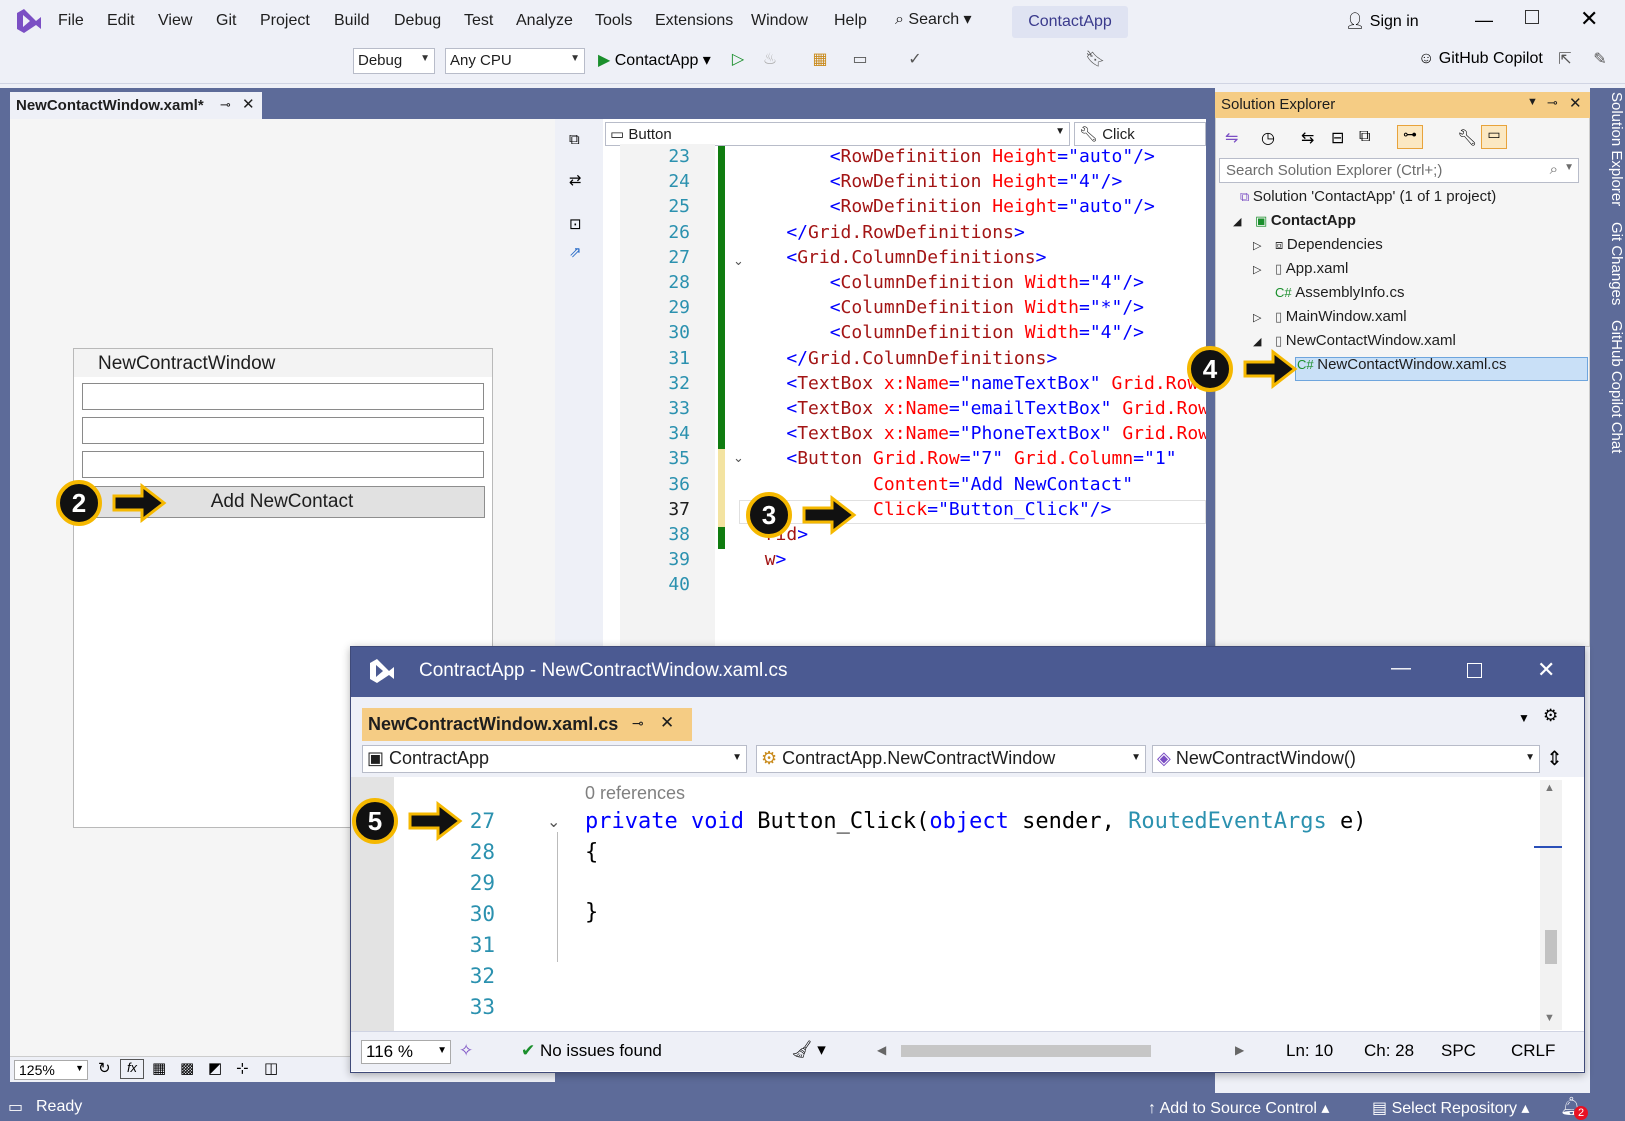 The width and height of the screenshot is (1625, 1121). What do you see at coordinates (694, 21) in the screenshot?
I see `menu-extensions: Extensions` at bounding box center [694, 21].